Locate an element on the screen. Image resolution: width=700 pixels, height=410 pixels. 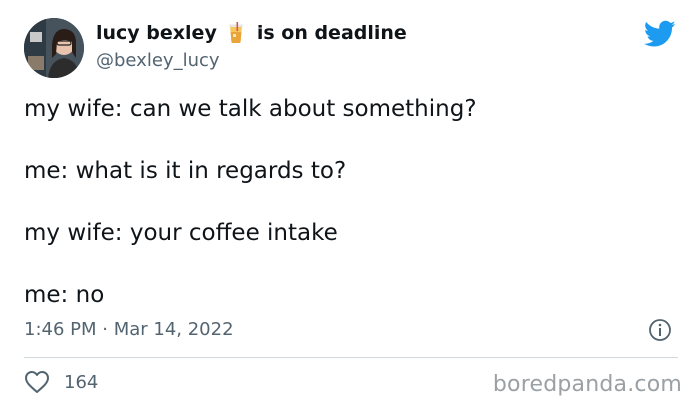
iced-coffee-icon is located at coordinates (236, 33).